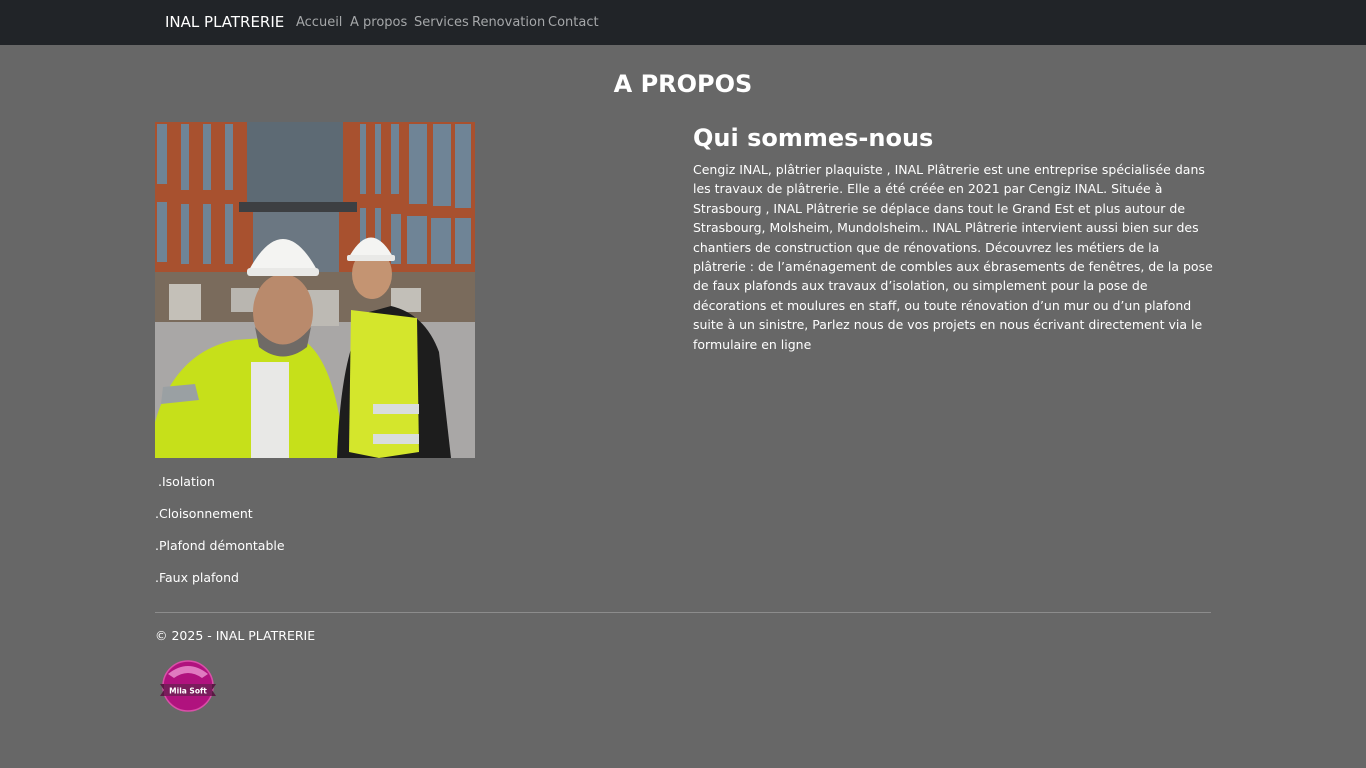 This screenshot has width=1366, height=768. I want to click on logo-wordmark: Mila Soft, so click(188, 691).